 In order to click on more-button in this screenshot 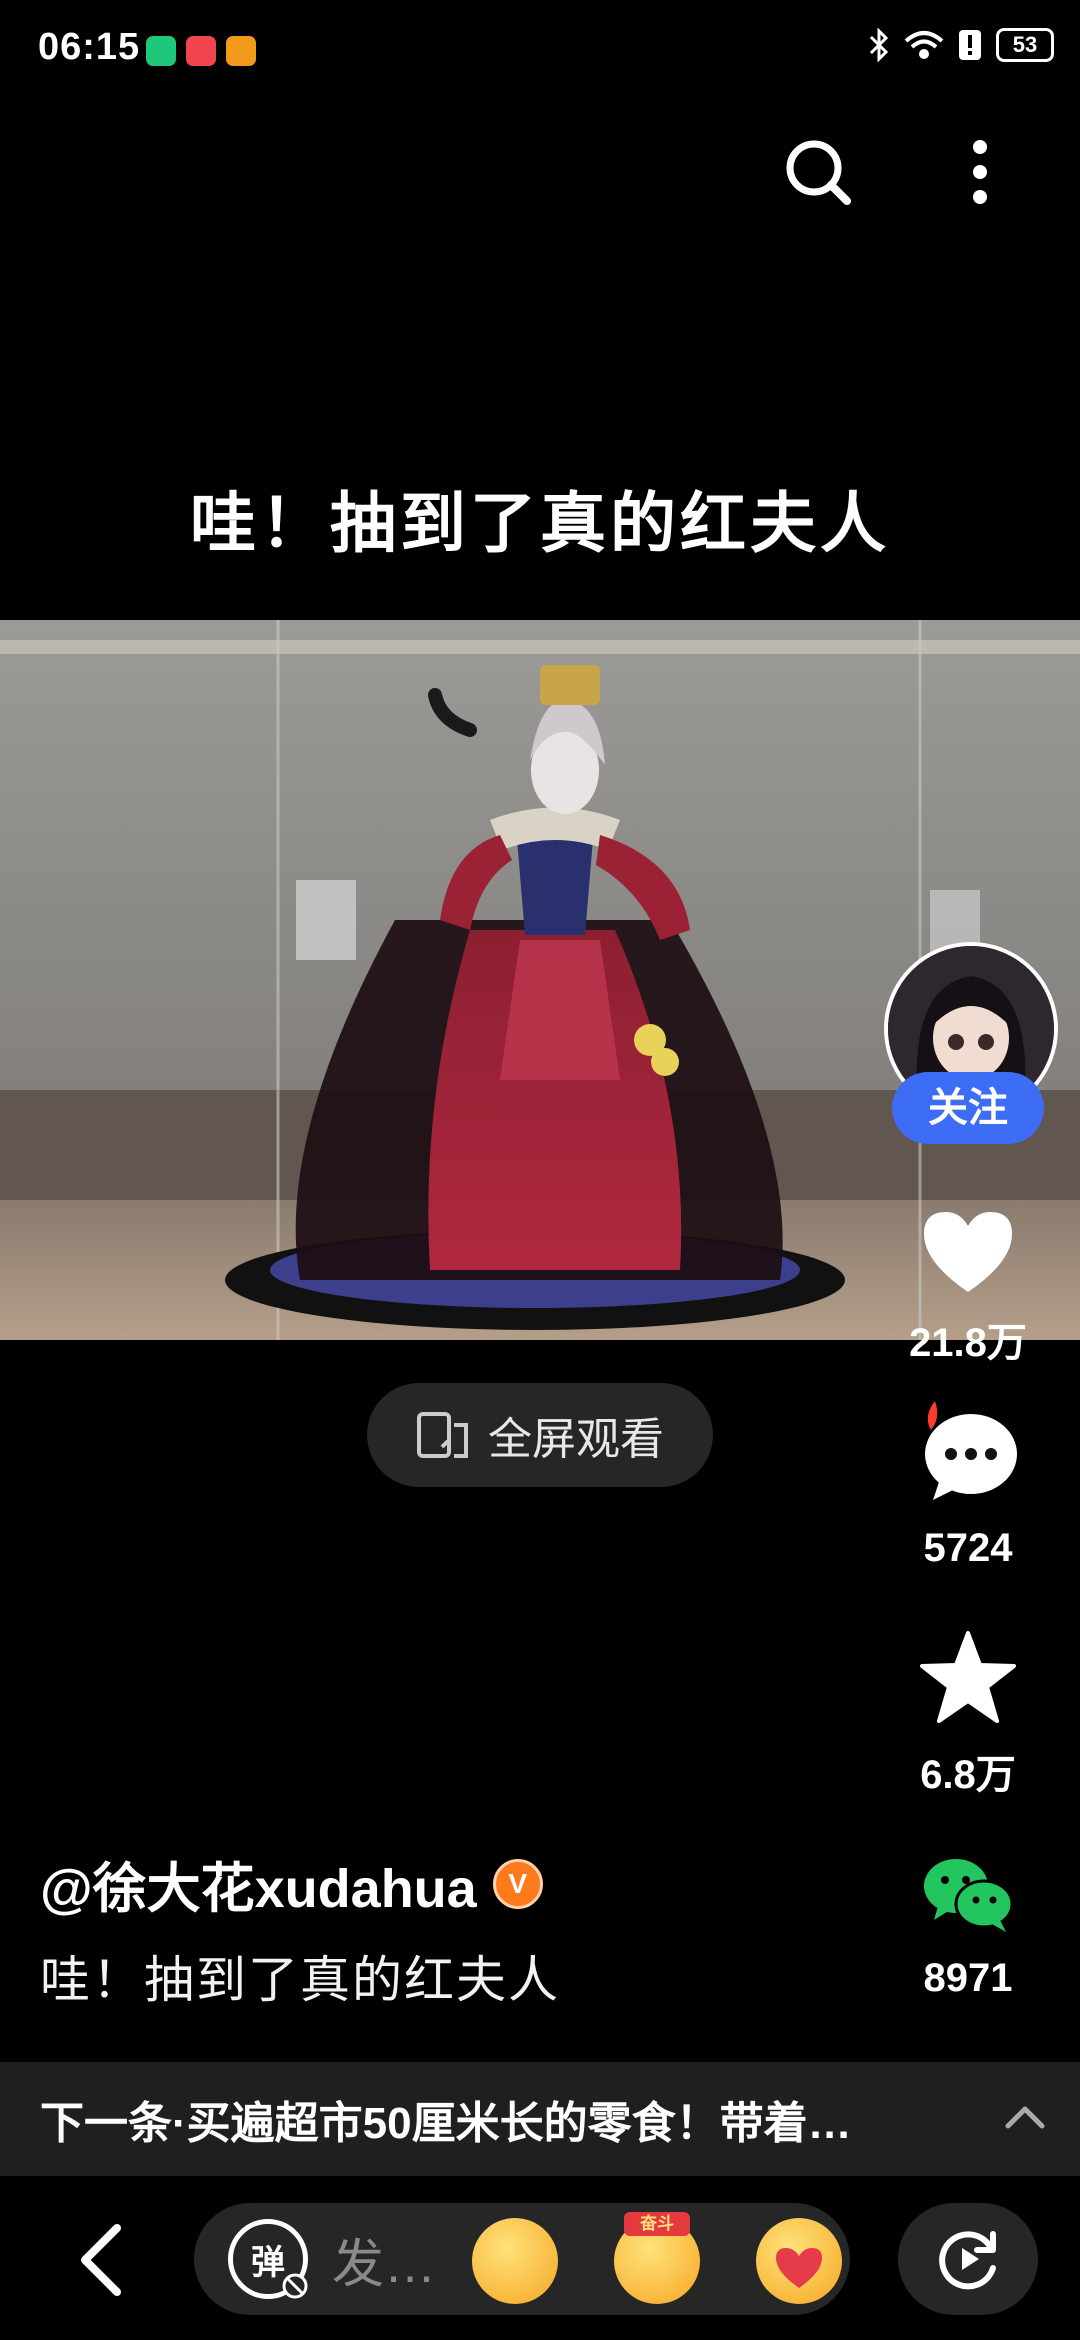, I will do `click(980, 172)`.